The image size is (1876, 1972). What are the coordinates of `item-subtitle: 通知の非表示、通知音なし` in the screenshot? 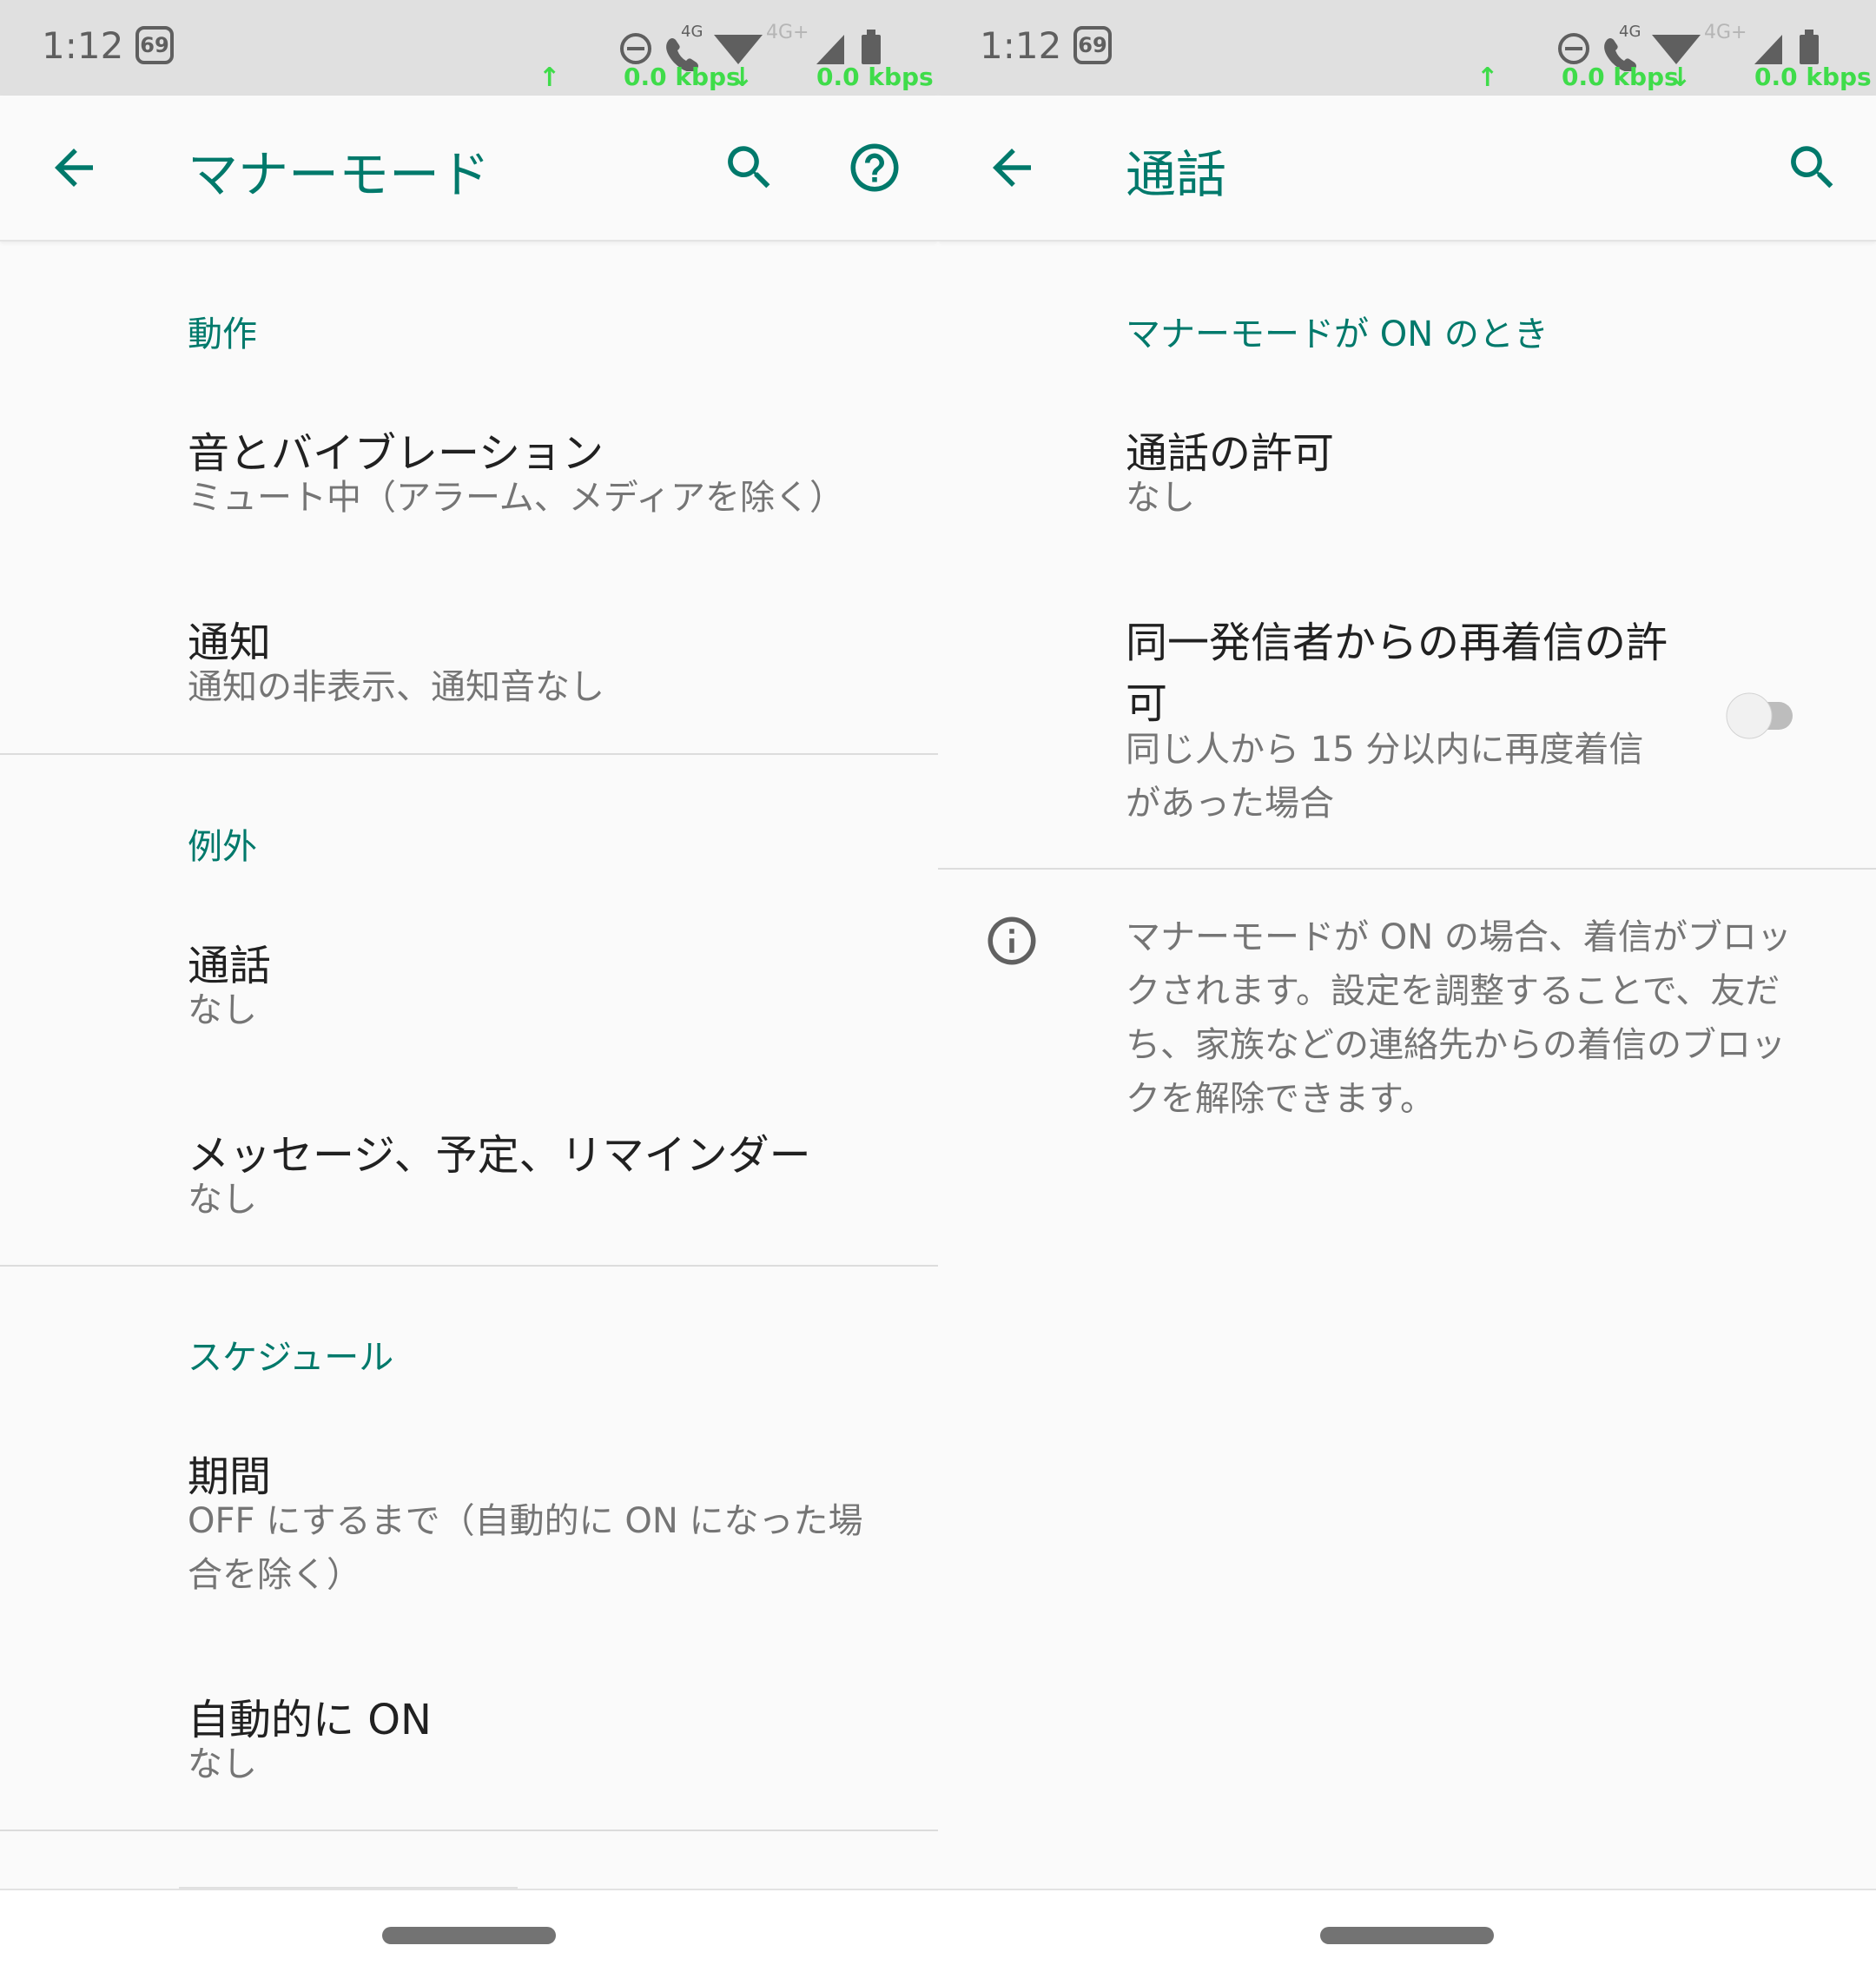 It's located at (396, 687).